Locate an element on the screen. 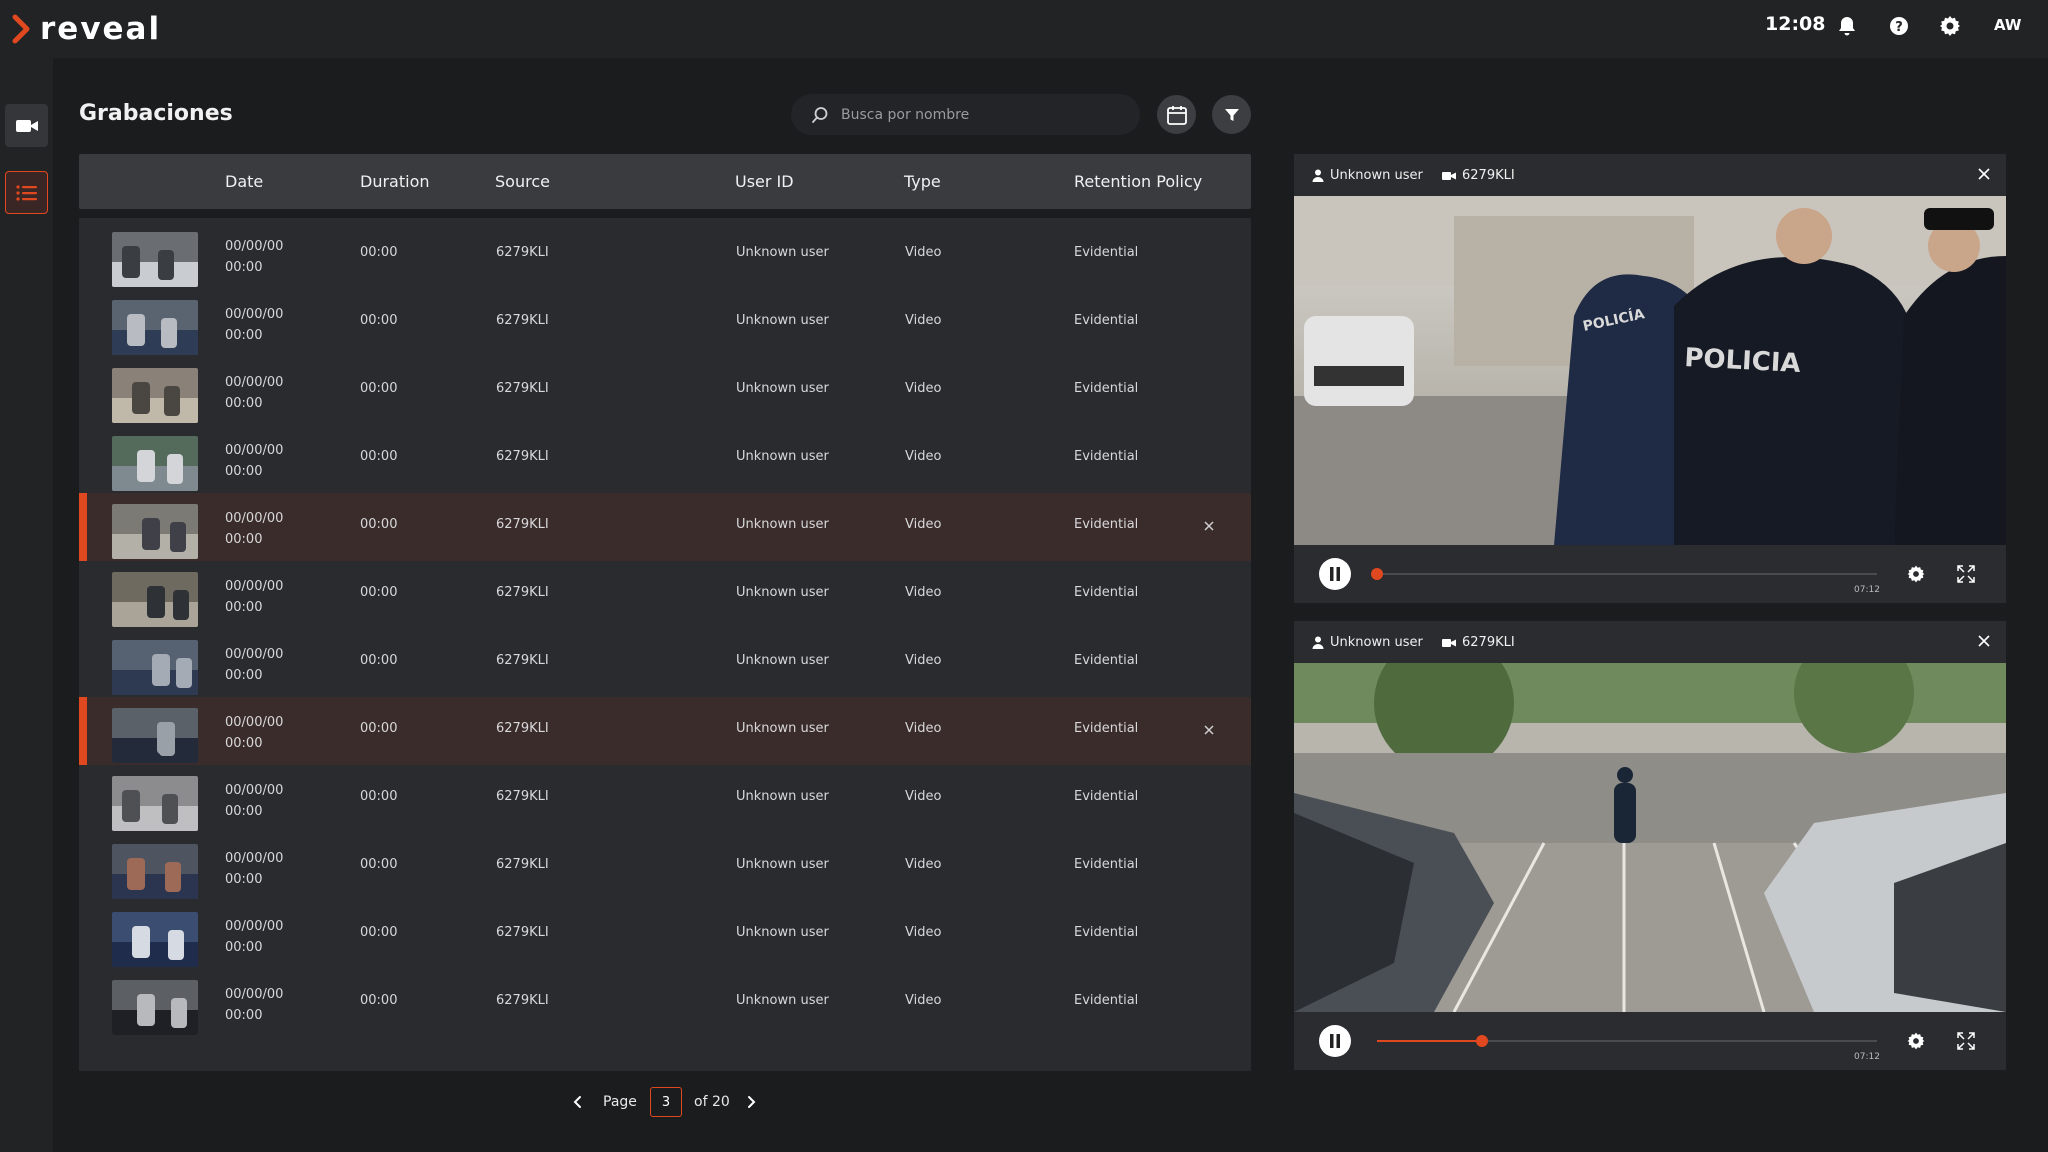 This screenshot has height=1152, width=2048. search-box is located at coordinates (965, 114).